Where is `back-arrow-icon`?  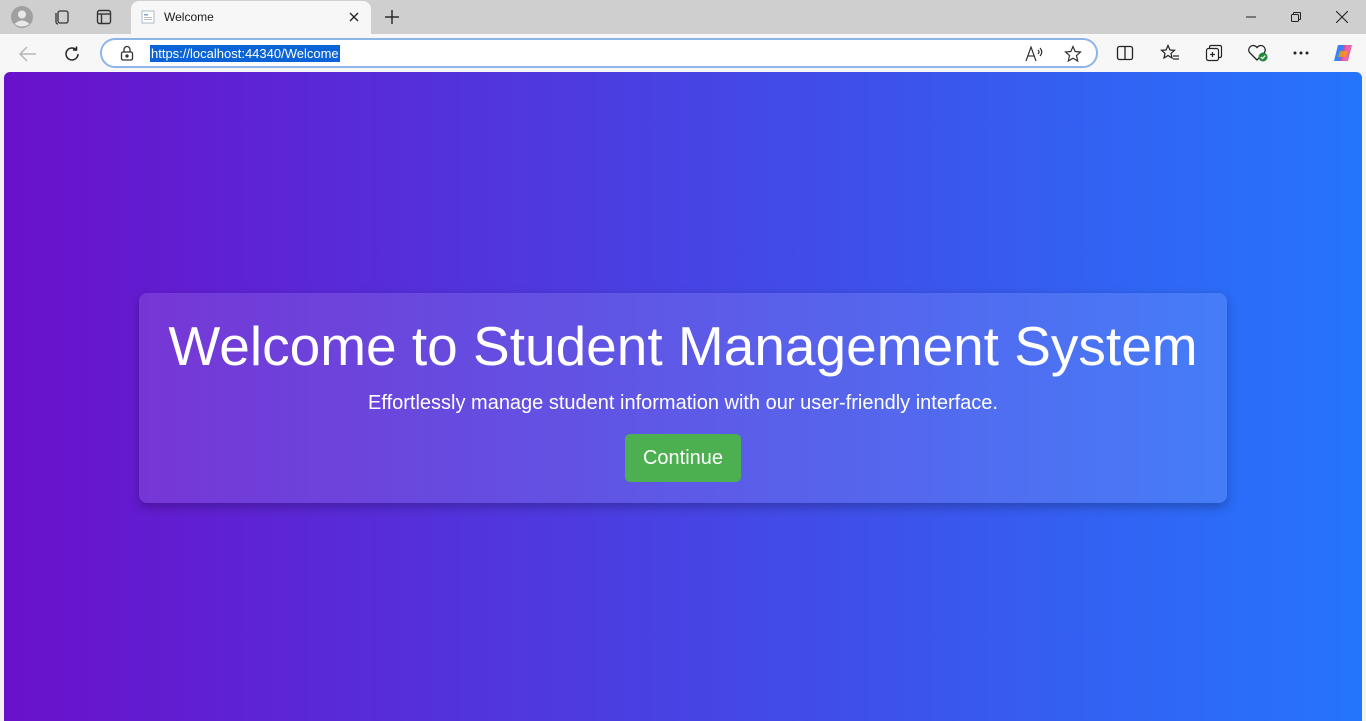 back-arrow-icon is located at coordinates (28, 54).